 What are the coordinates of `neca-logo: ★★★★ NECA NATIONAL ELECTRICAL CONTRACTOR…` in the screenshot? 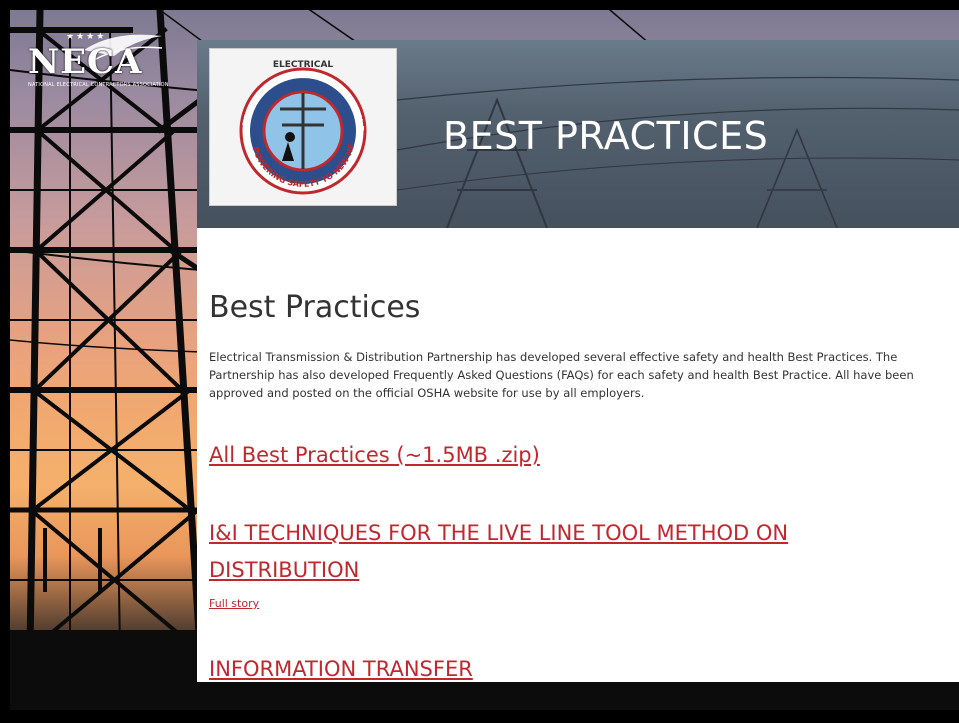 It's located at (96, 62).